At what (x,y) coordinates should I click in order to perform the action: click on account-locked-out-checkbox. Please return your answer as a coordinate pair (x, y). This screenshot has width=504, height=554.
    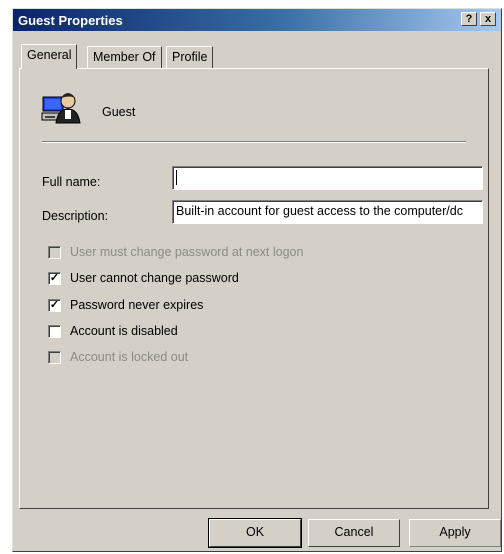
    Looking at the image, I should click on (54, 357).